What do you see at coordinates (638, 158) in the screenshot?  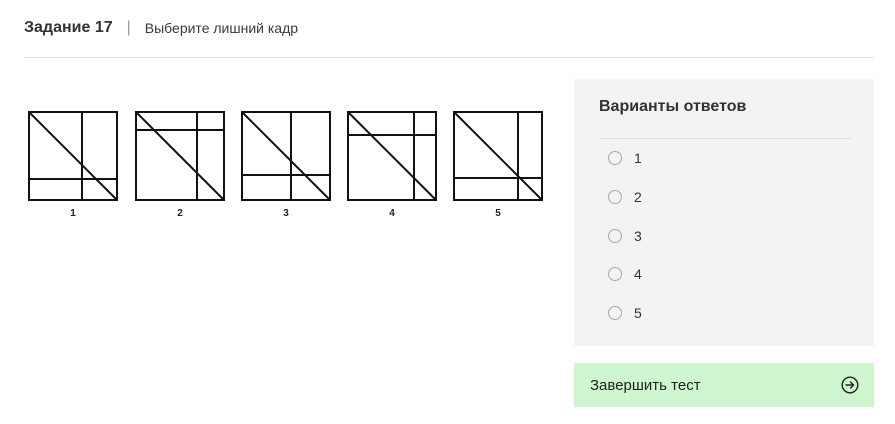 I see `option-label: 1` at bounding box center [638, 158].